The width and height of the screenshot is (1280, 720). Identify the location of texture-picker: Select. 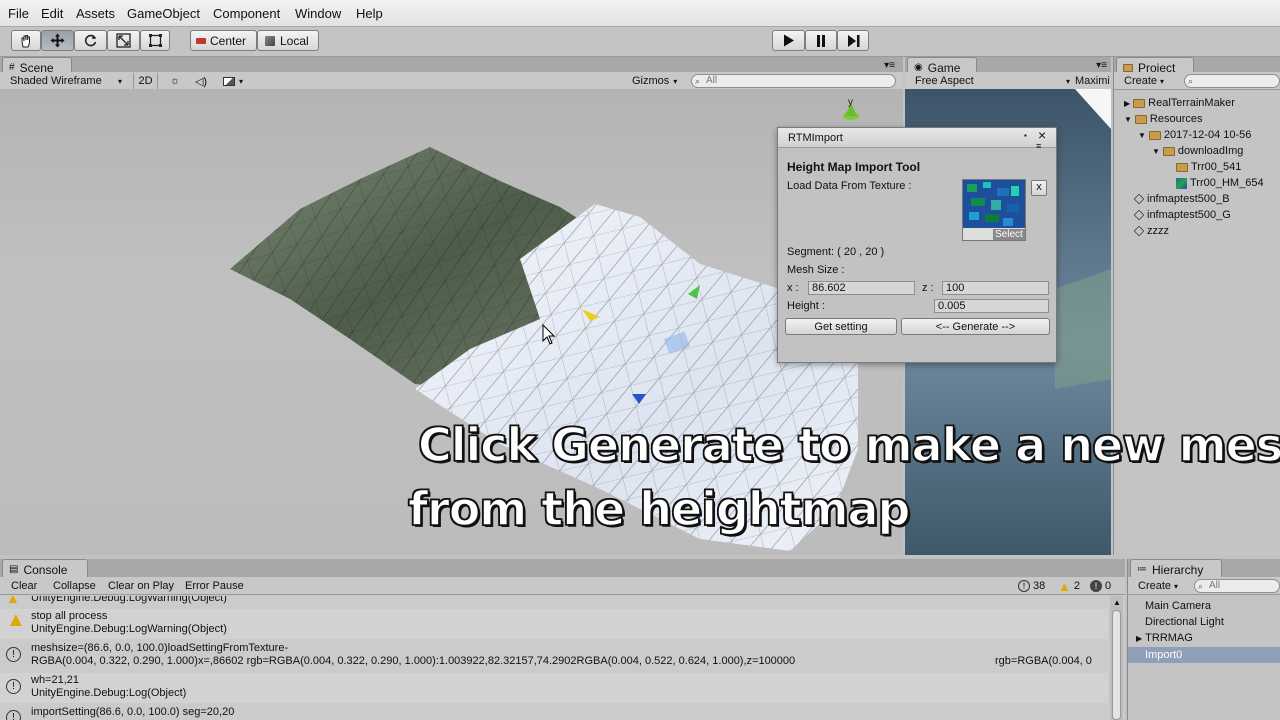
(994, 210).